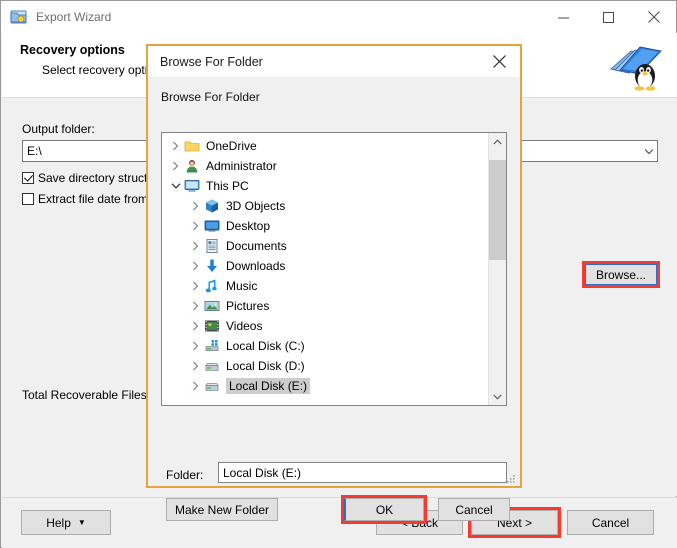  What do you see at coordinates (325, 146) in the screenshot?
I see `tree-item-onedrive: OneDrive` at bounding box center [325, 146].